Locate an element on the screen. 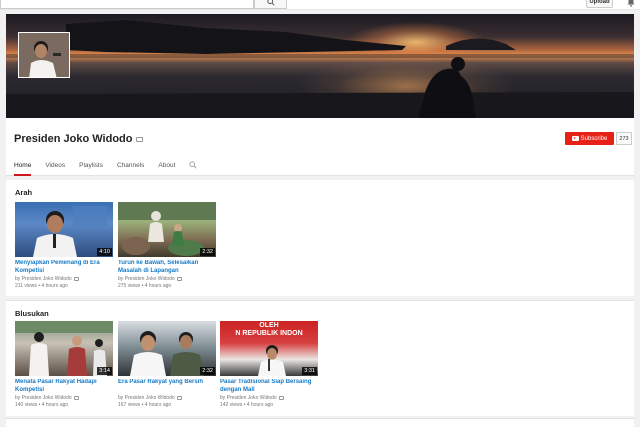 The image size is (640, 427). subscribe-button: Subscribe is located at coordinates (589, 138).